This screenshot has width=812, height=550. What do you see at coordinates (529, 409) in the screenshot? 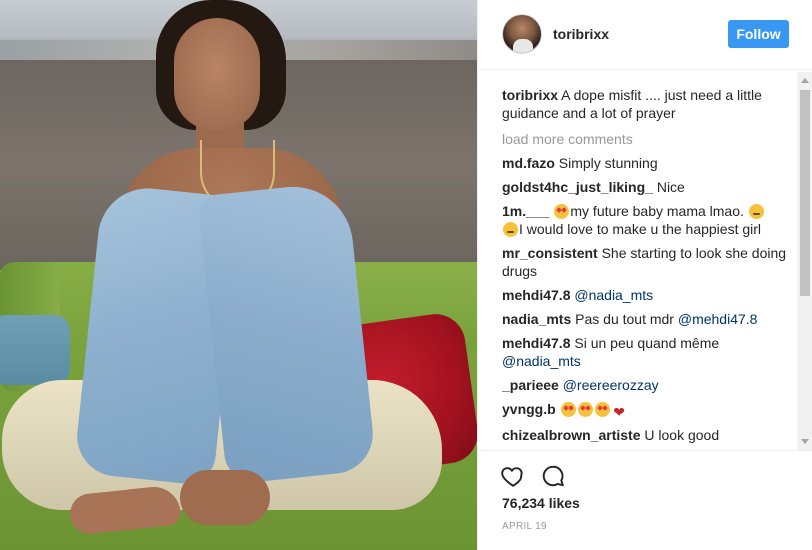
I see `comment-username: yvngg.b` at bounding box center [529, 409].